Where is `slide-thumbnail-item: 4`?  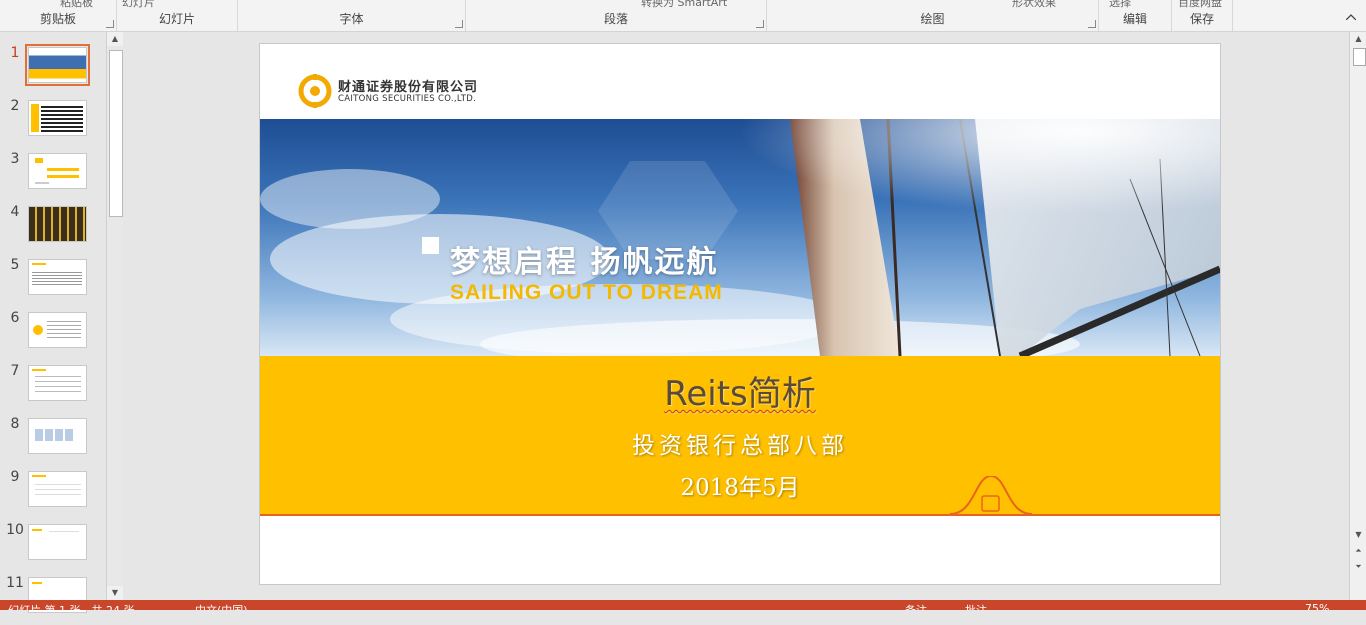
slide-thumbnail-item: 4 is located at coordinates (52, 229).